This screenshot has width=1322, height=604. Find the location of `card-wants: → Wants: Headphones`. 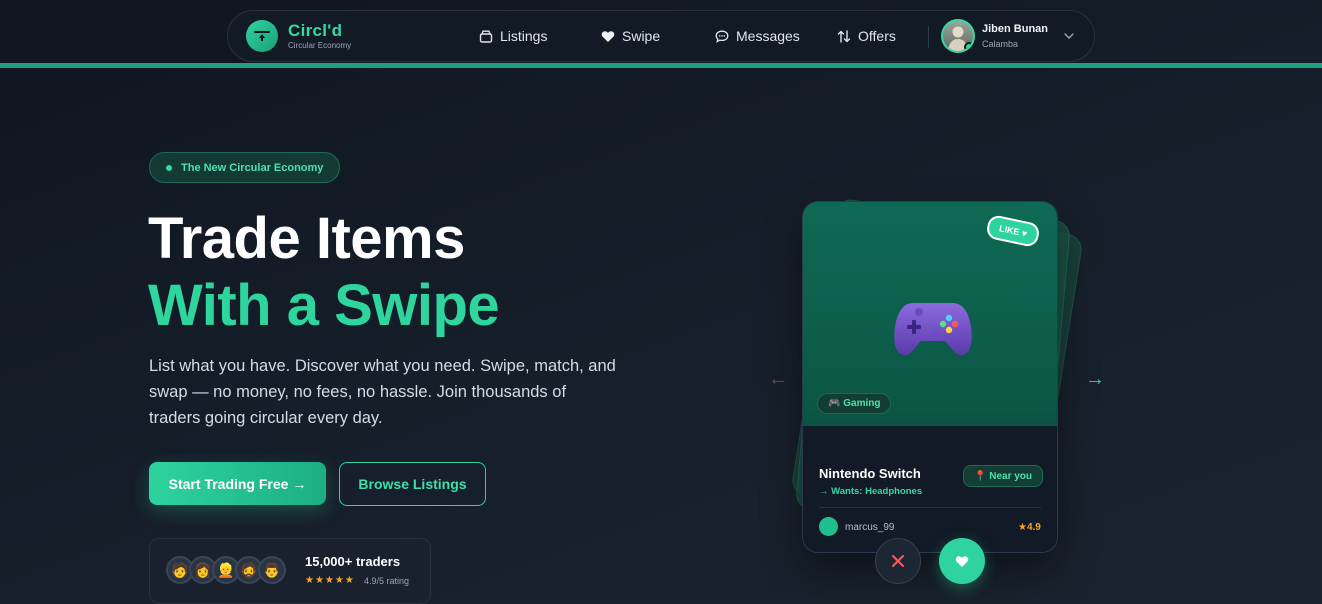

card-wants: → Wants: Headphones is located at coordinates (871, 491).